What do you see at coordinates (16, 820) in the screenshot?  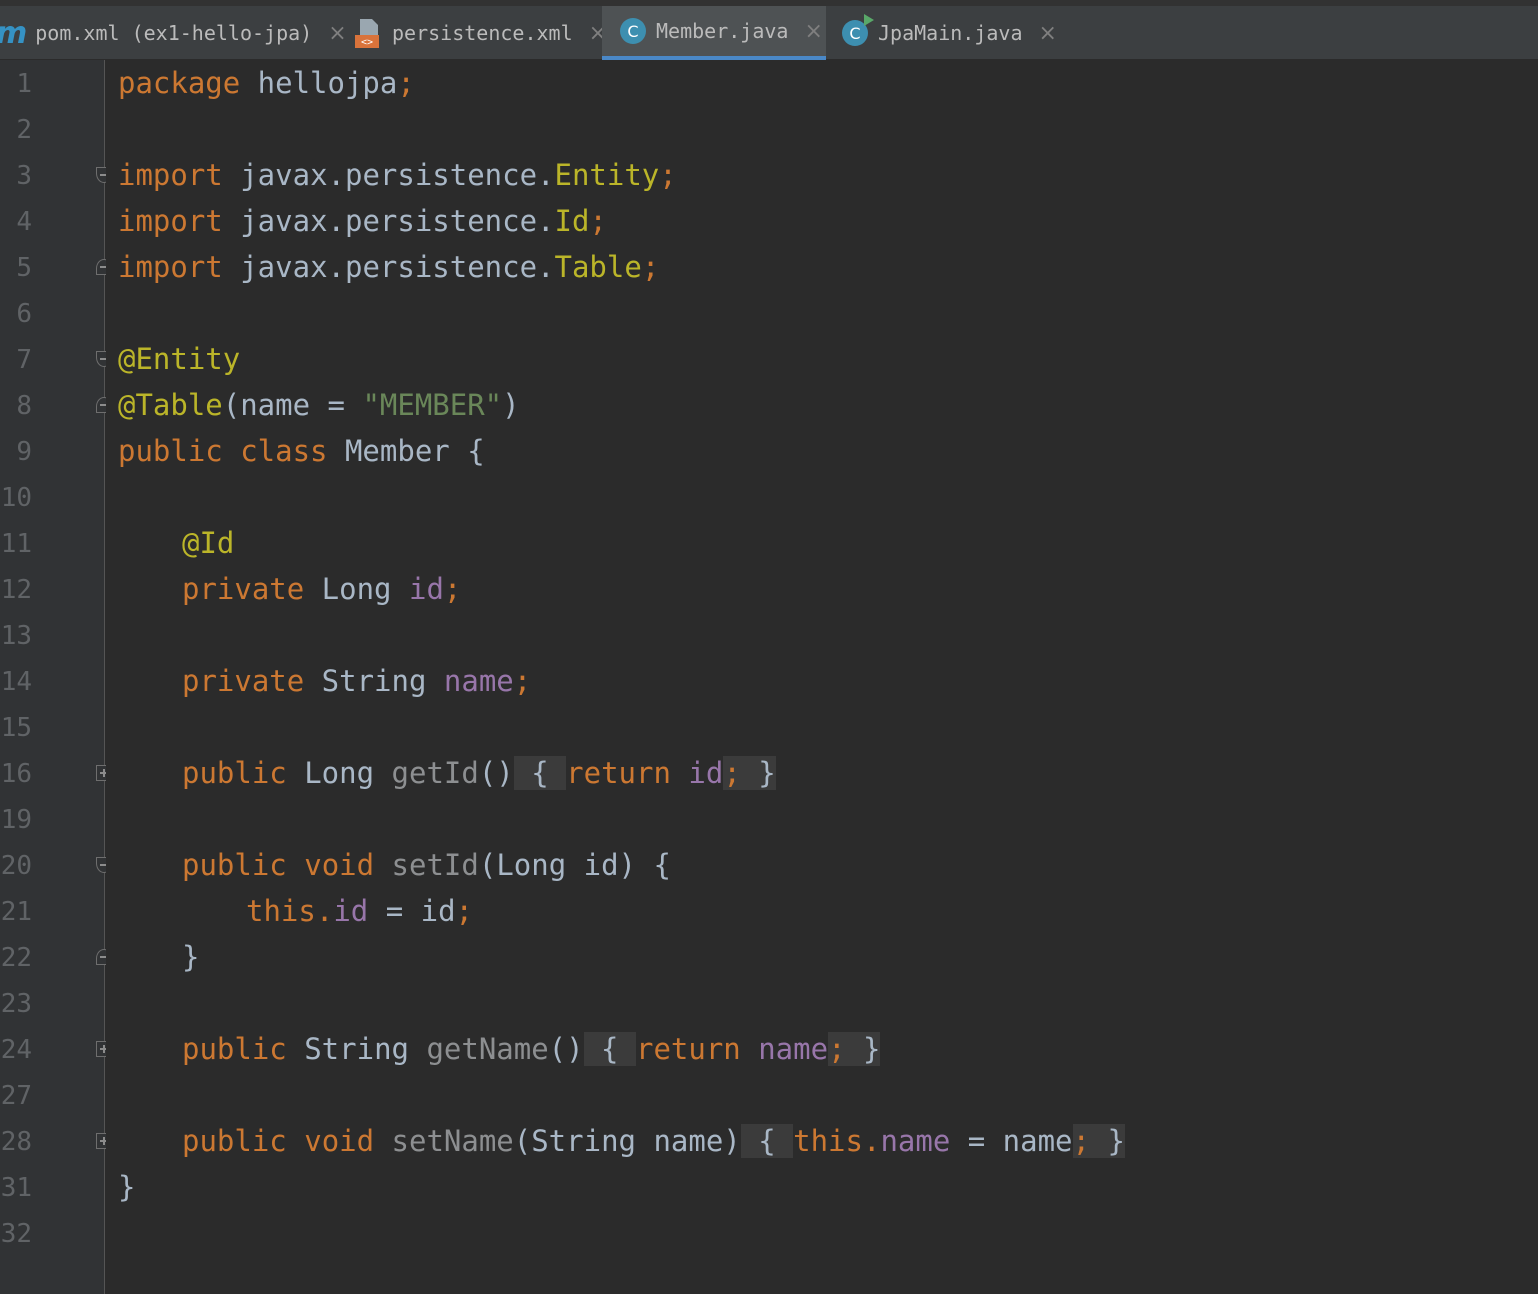 I see `line-number: 19` at bounding box center [16, 820].